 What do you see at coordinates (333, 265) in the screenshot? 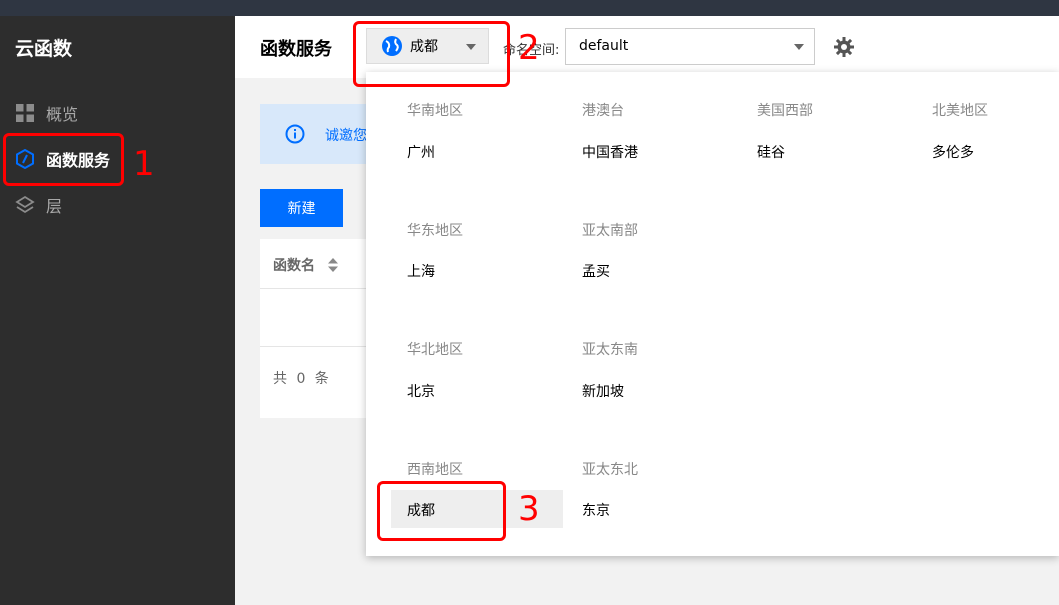
I see `sort-icon` at bounding box center [333, 265].